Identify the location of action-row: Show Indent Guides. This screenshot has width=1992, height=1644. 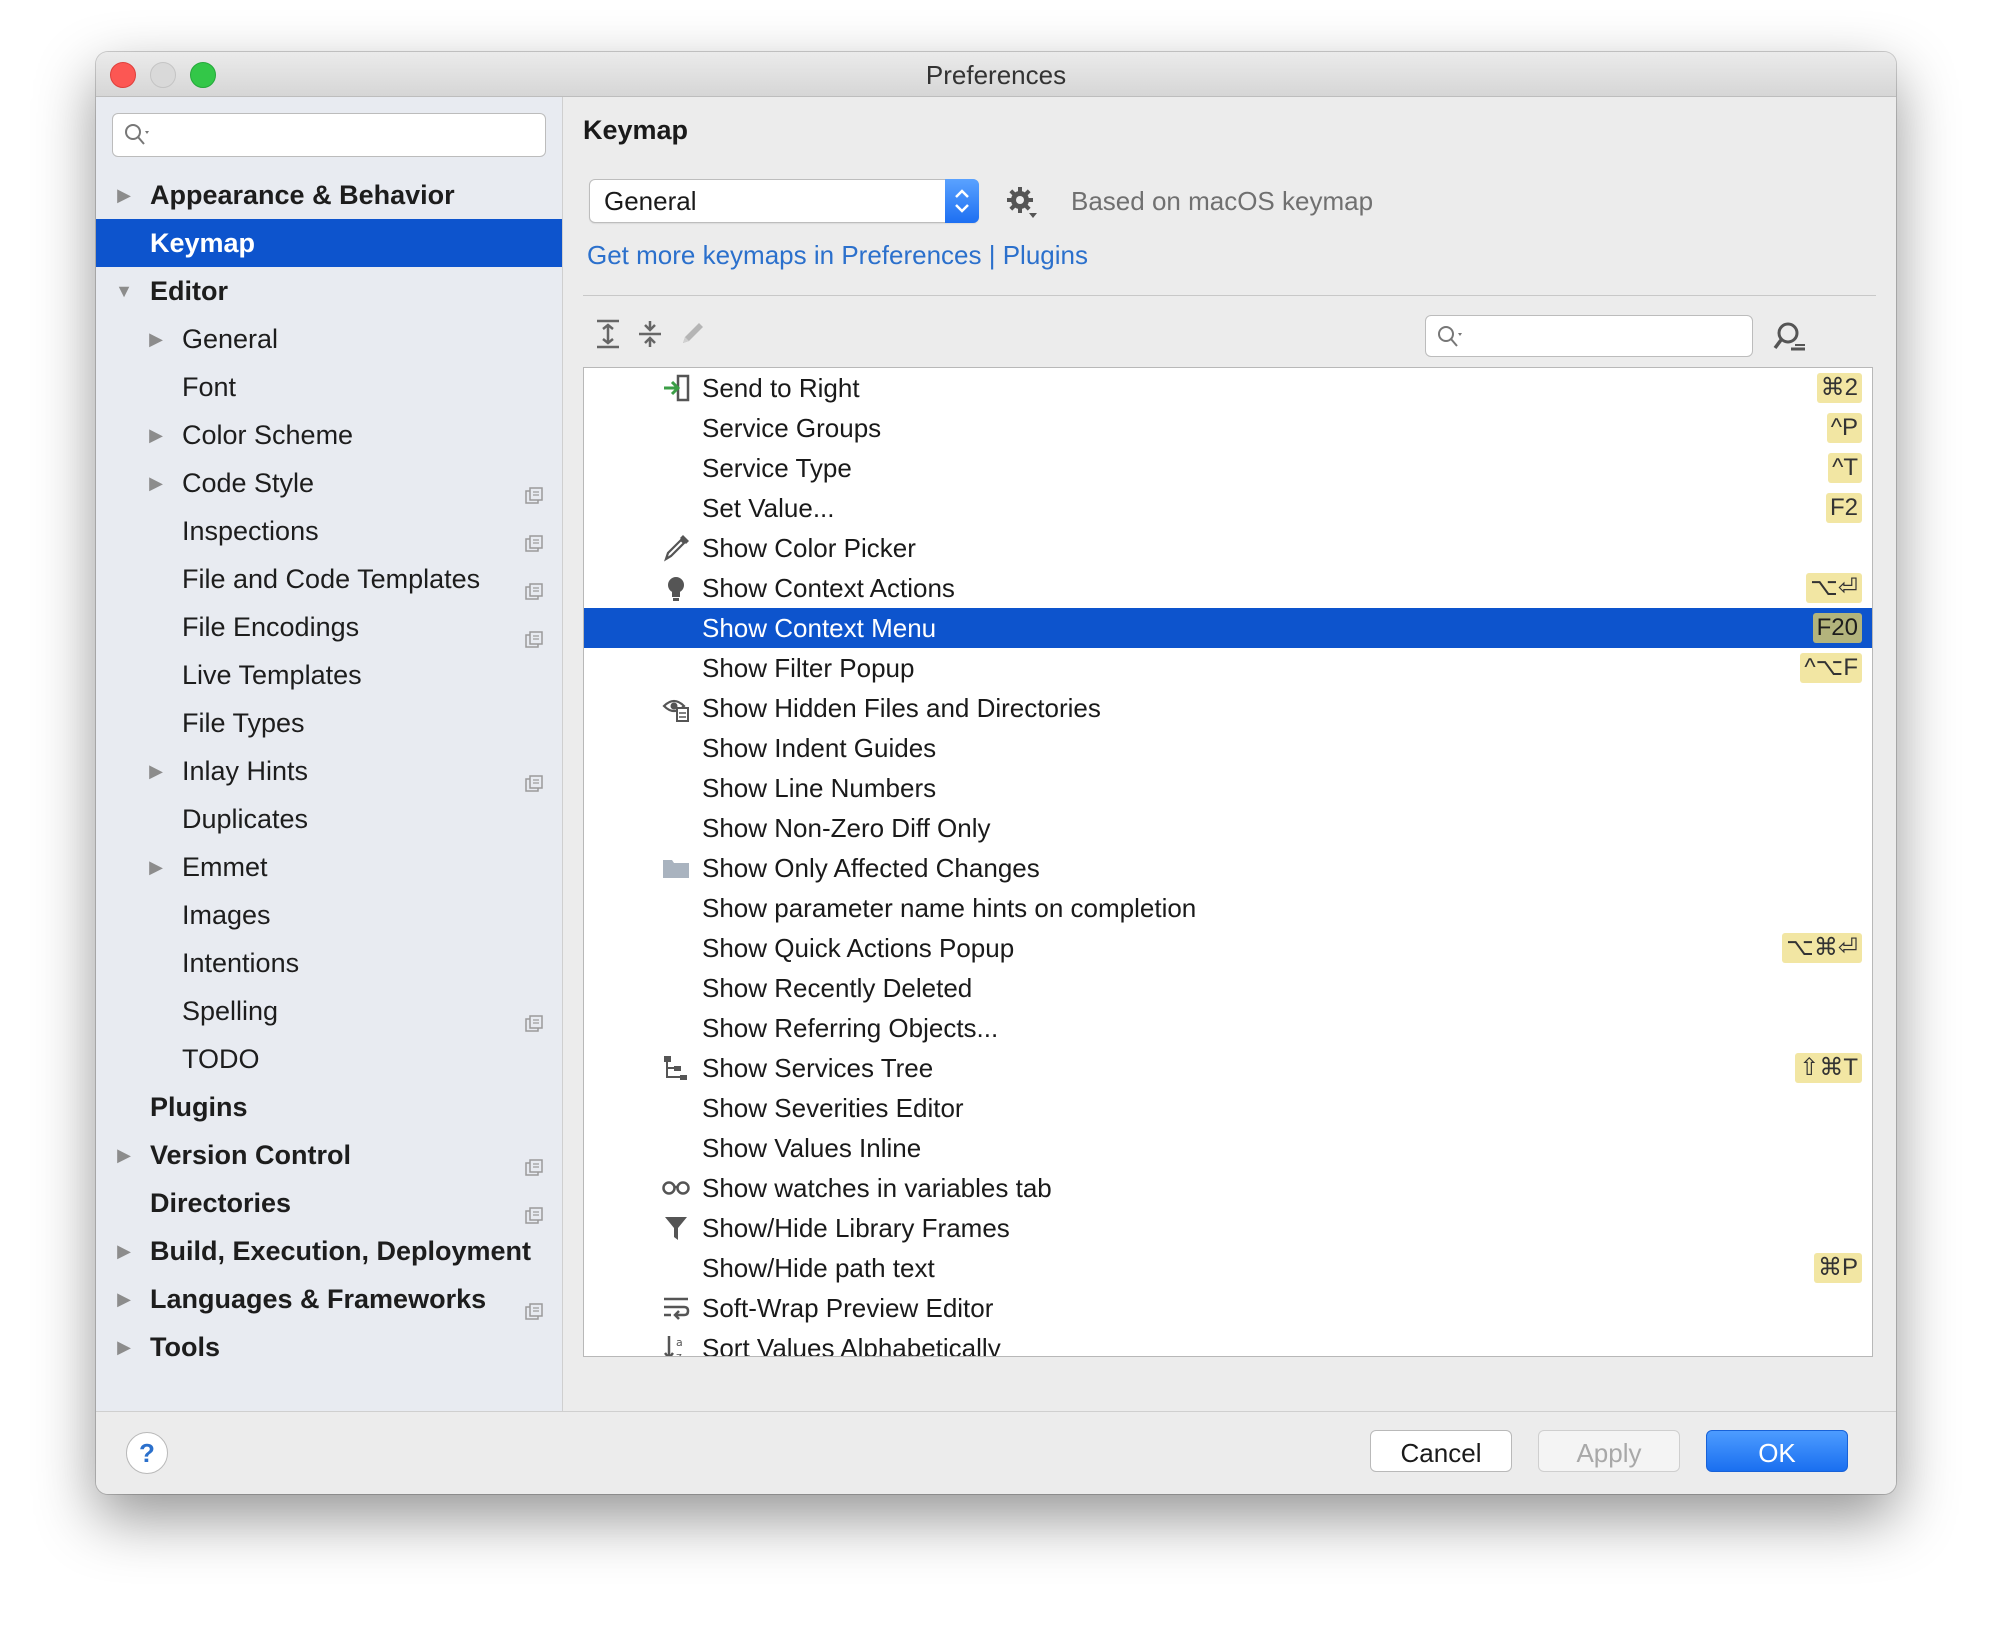
(1228, 748).